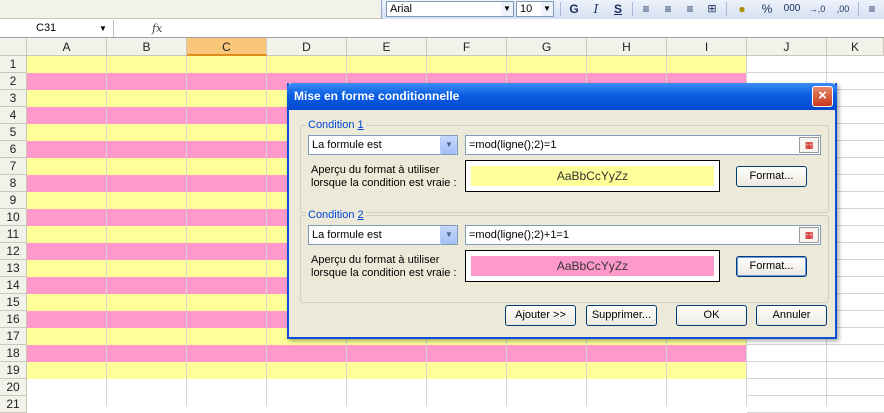 This screenshot has height=413, width=884. Describe the element at coordinates (13, 115) in the screenshot. I see `row-header-4: 4` at that location.